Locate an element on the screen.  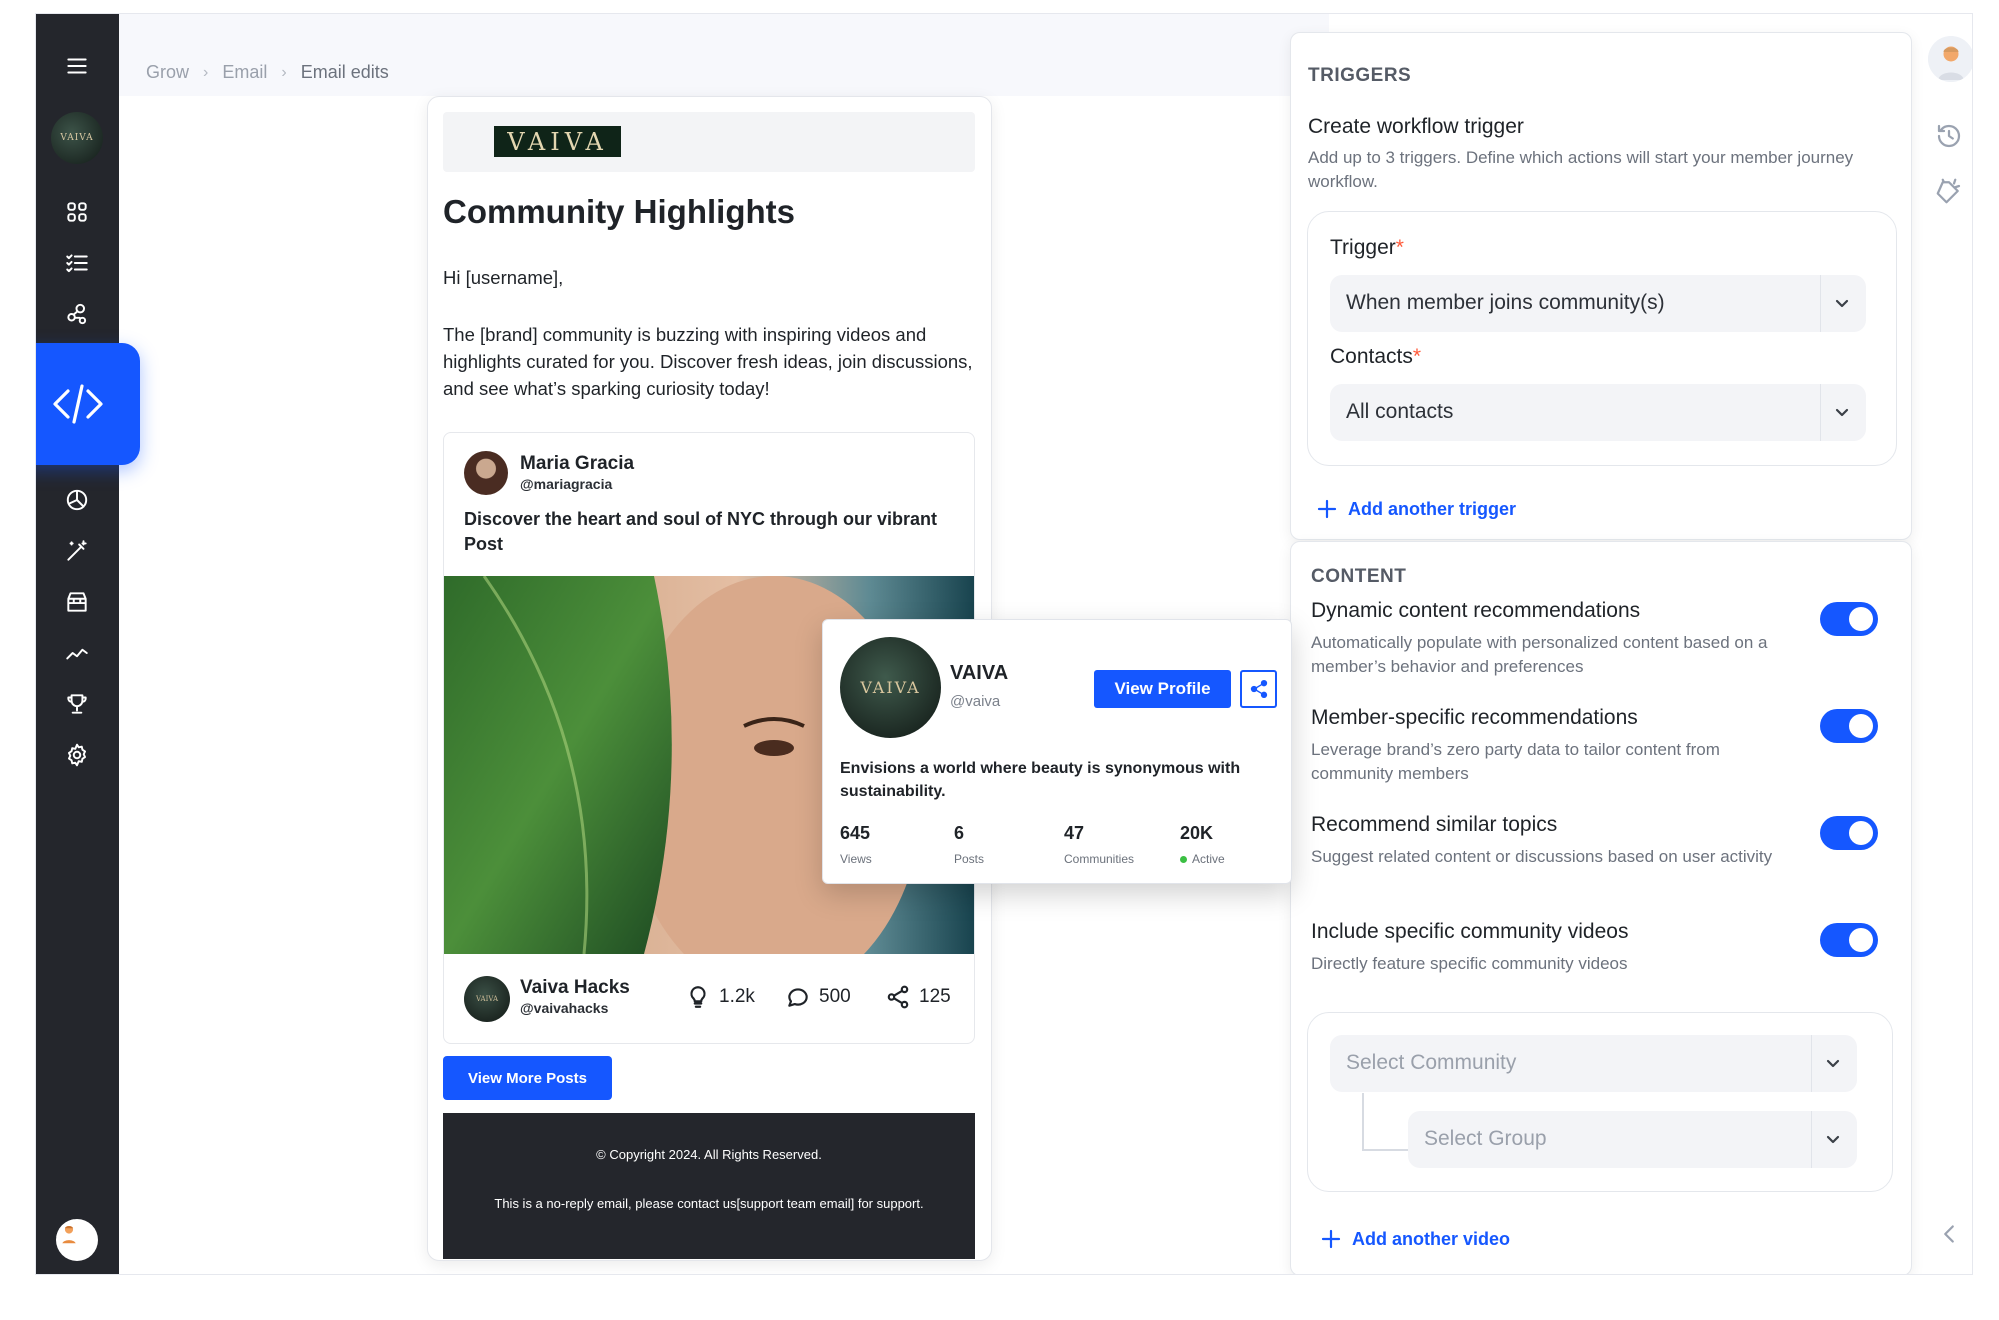
left-sidebar: VAIVA is located at coordinates (77, 644).